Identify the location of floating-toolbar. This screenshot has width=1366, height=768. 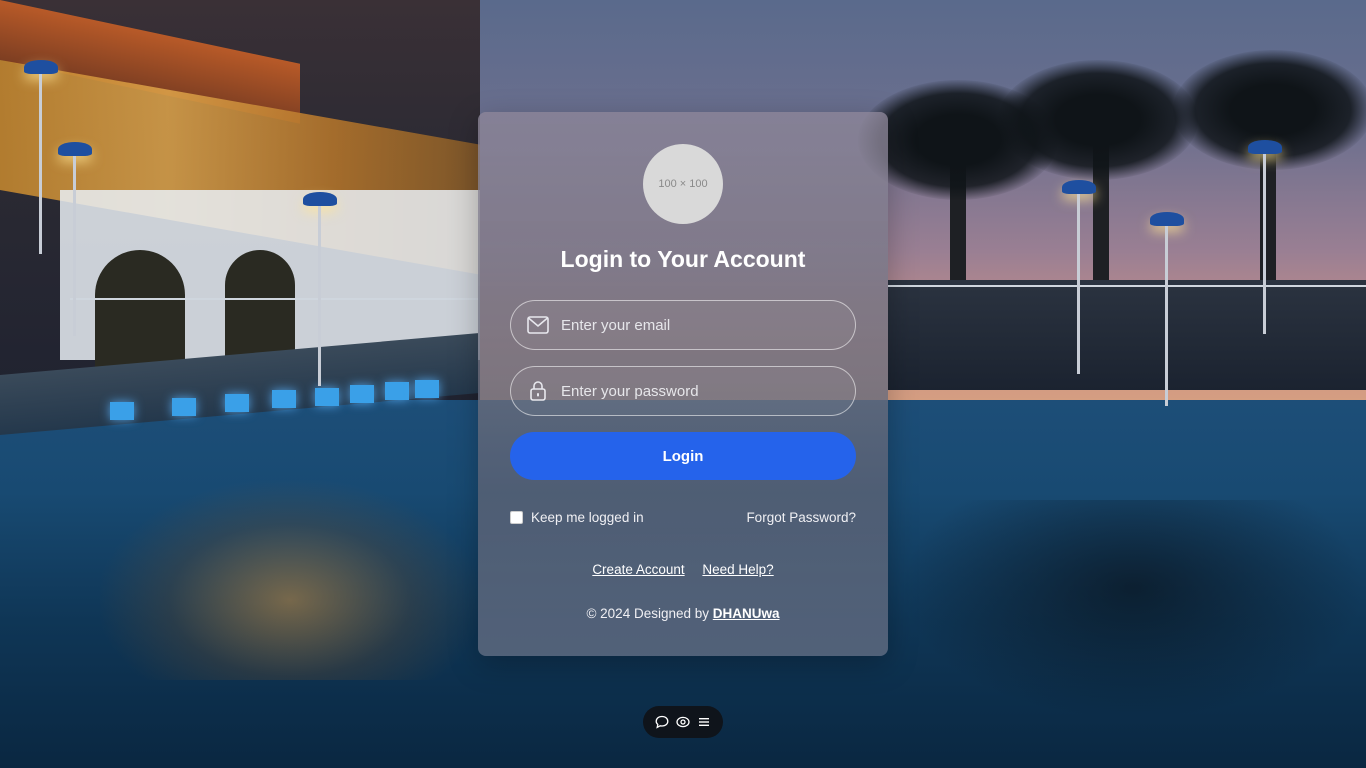
(683, 722).